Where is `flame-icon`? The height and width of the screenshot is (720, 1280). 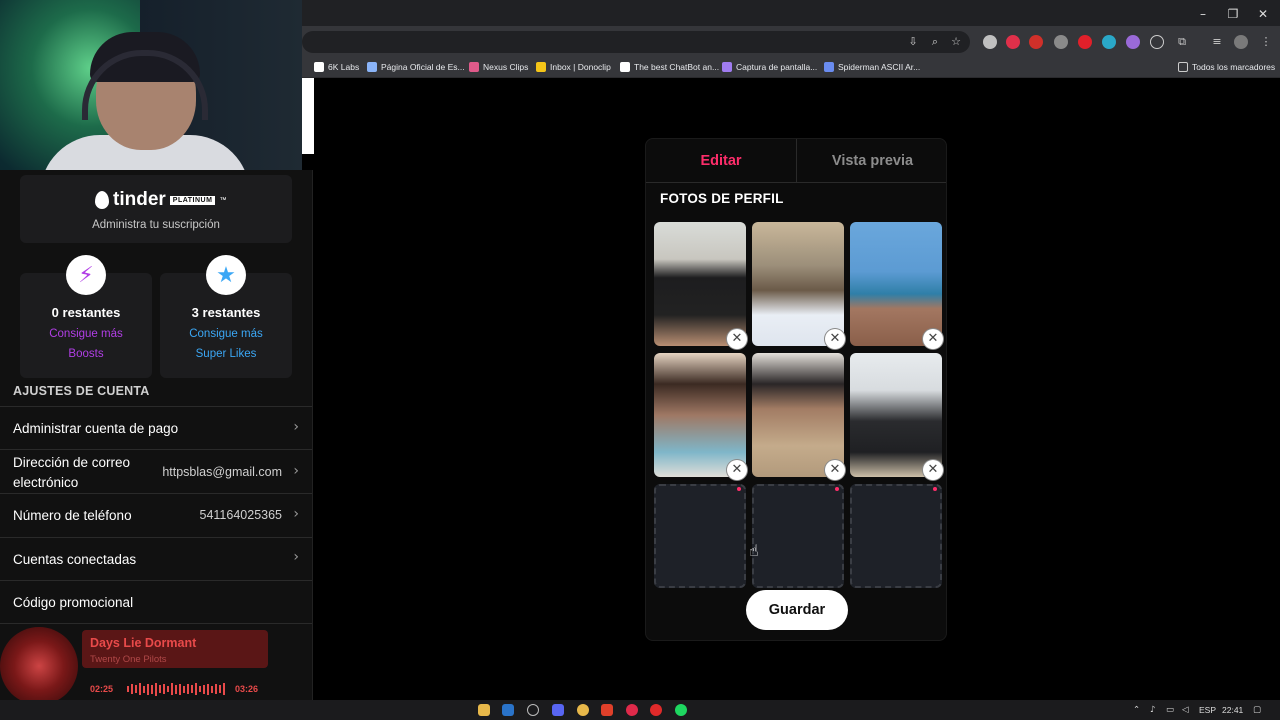
flame-icon is located at coordinates (102, 200).